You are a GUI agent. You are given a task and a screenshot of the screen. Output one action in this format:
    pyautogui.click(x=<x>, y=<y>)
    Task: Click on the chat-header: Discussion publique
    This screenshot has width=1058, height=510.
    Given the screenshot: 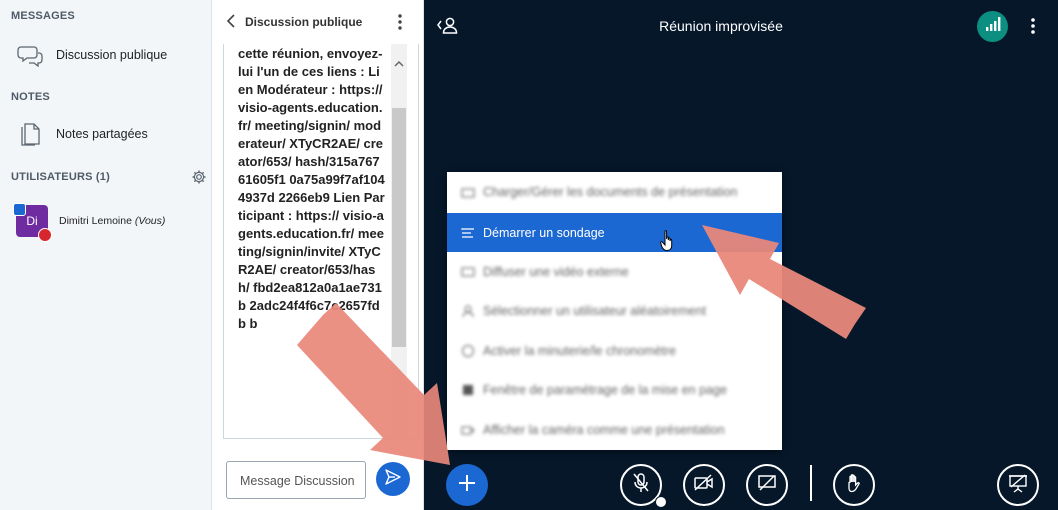 What is the action you would take?
    pyautogui.click(x=318, y=22)
    